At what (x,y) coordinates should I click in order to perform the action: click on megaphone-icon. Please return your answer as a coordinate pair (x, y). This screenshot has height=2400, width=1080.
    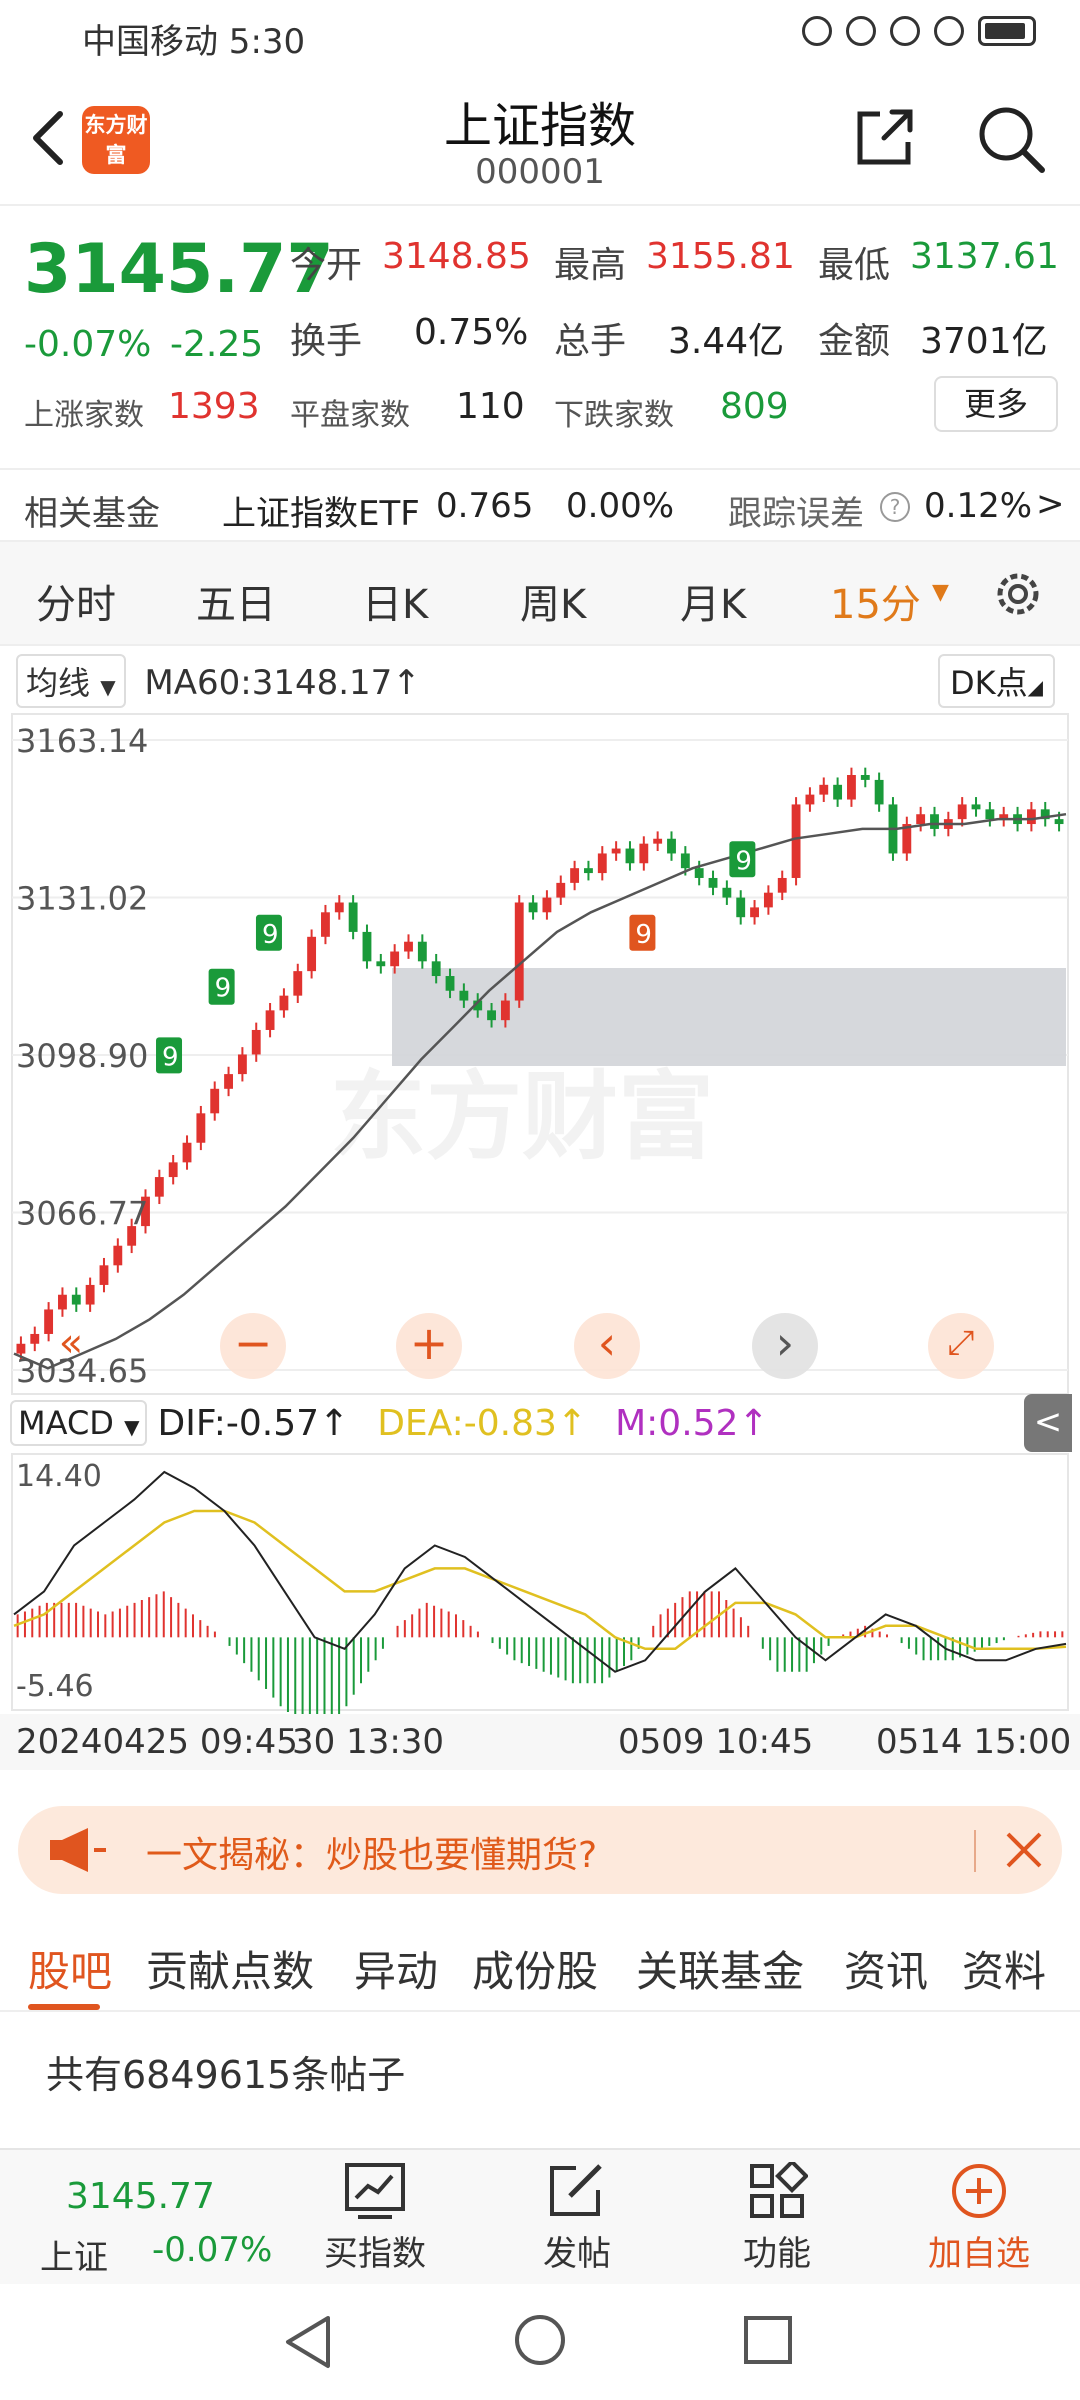
    Looking at the image, I should click on (78, 1850).